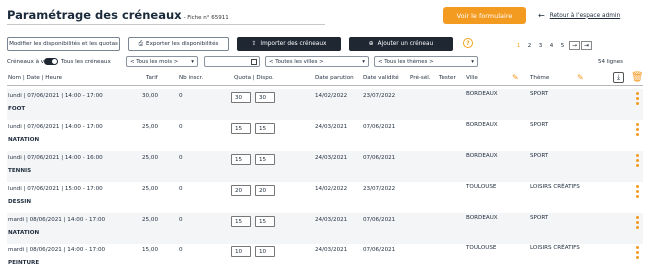 The width and height of the screenshot is (650, 271). I want to click on calendar-icon, so click(254, 62).